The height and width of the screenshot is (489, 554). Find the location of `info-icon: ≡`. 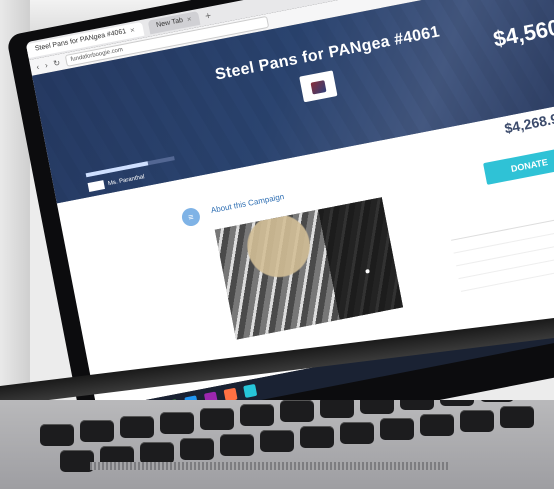

info-icon: ≡ is located at coordinates (191, 217).